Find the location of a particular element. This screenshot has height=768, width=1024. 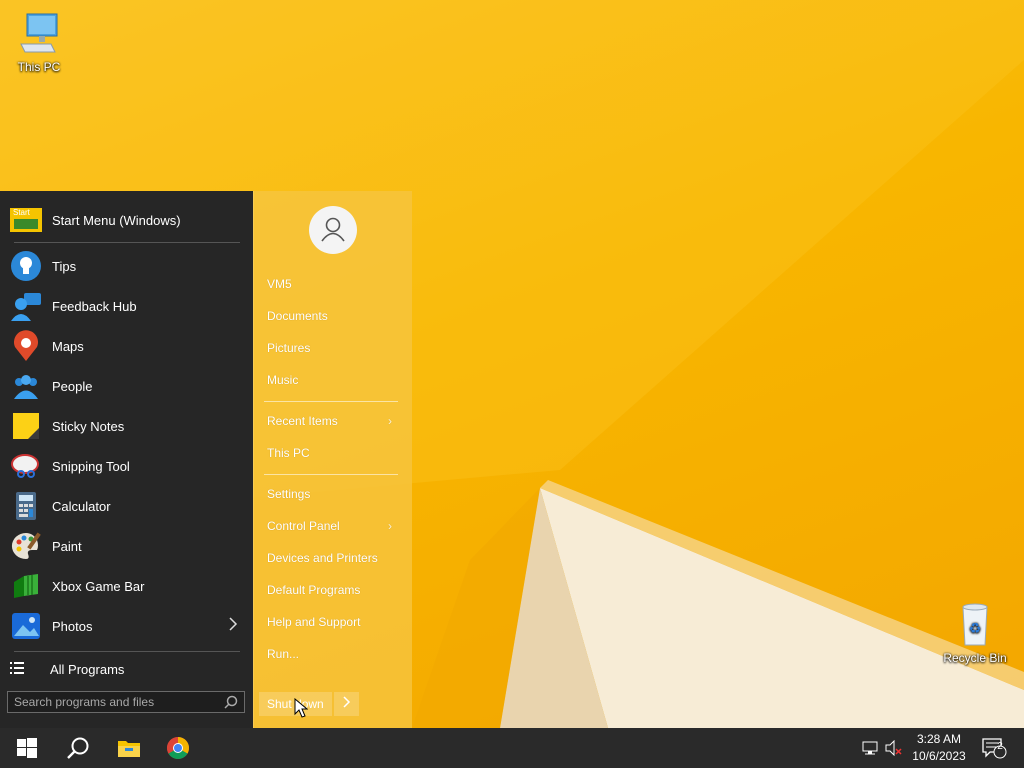

desktop-icon-recycle-bin: ♻ Recycle Bin is located at coordinates (975, 633).